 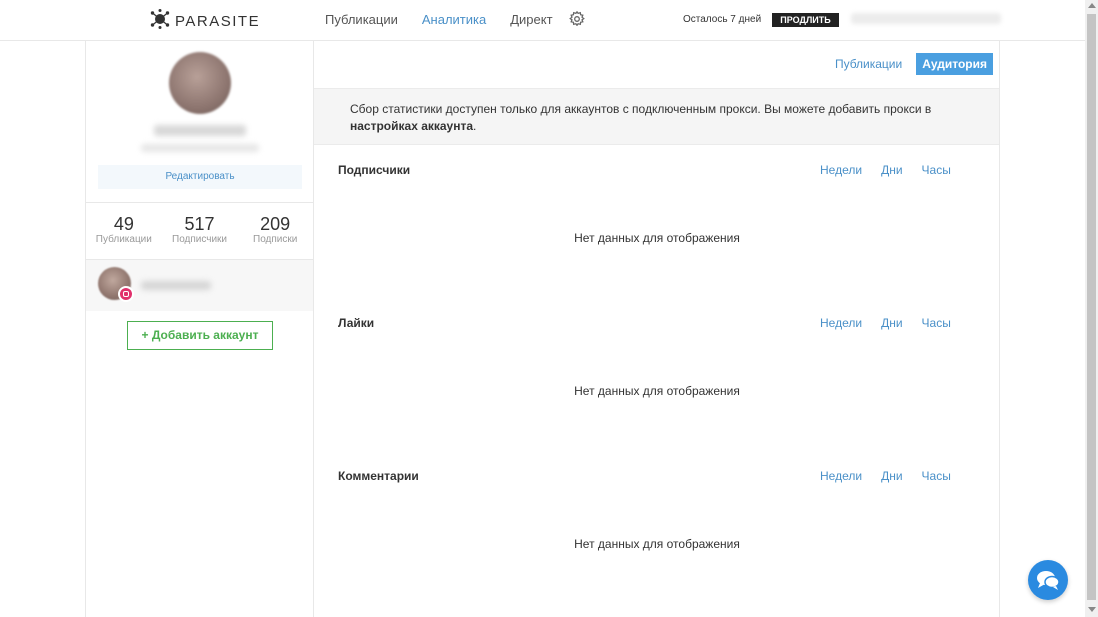 I want to click on days-left-text: Осталось 7 дней, so click(x=722, y=19).